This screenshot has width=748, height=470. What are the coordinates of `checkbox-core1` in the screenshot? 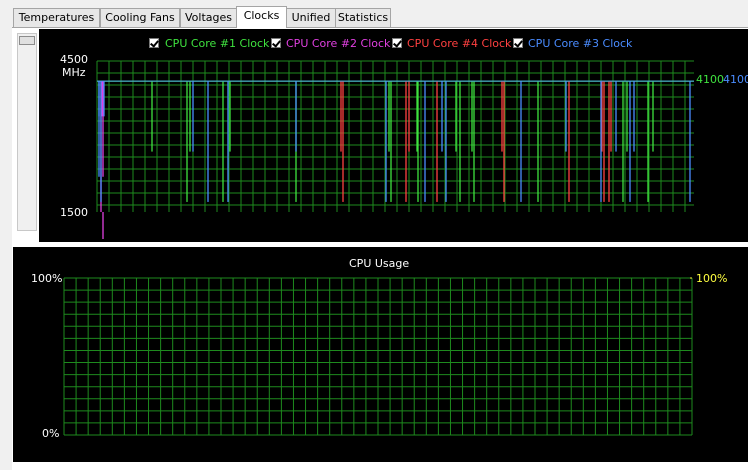 It's located at (154, 43).